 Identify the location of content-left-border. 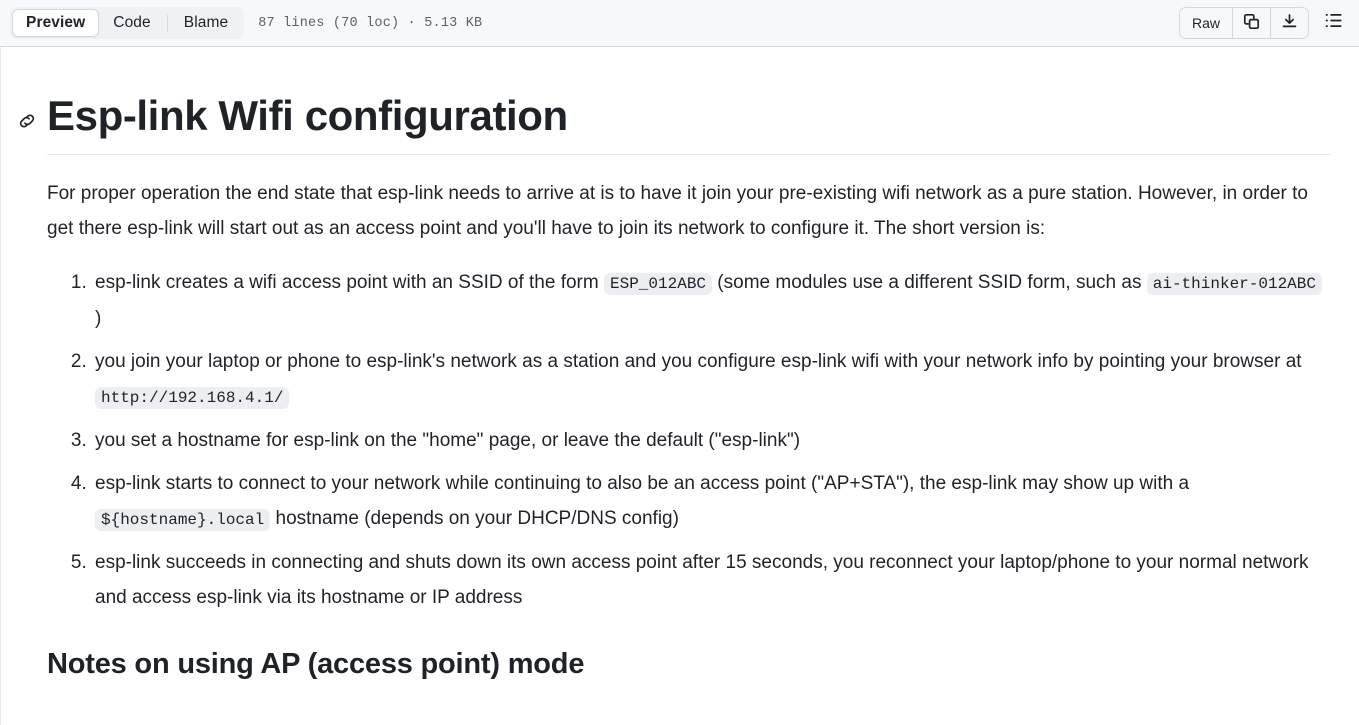
(0, 386).